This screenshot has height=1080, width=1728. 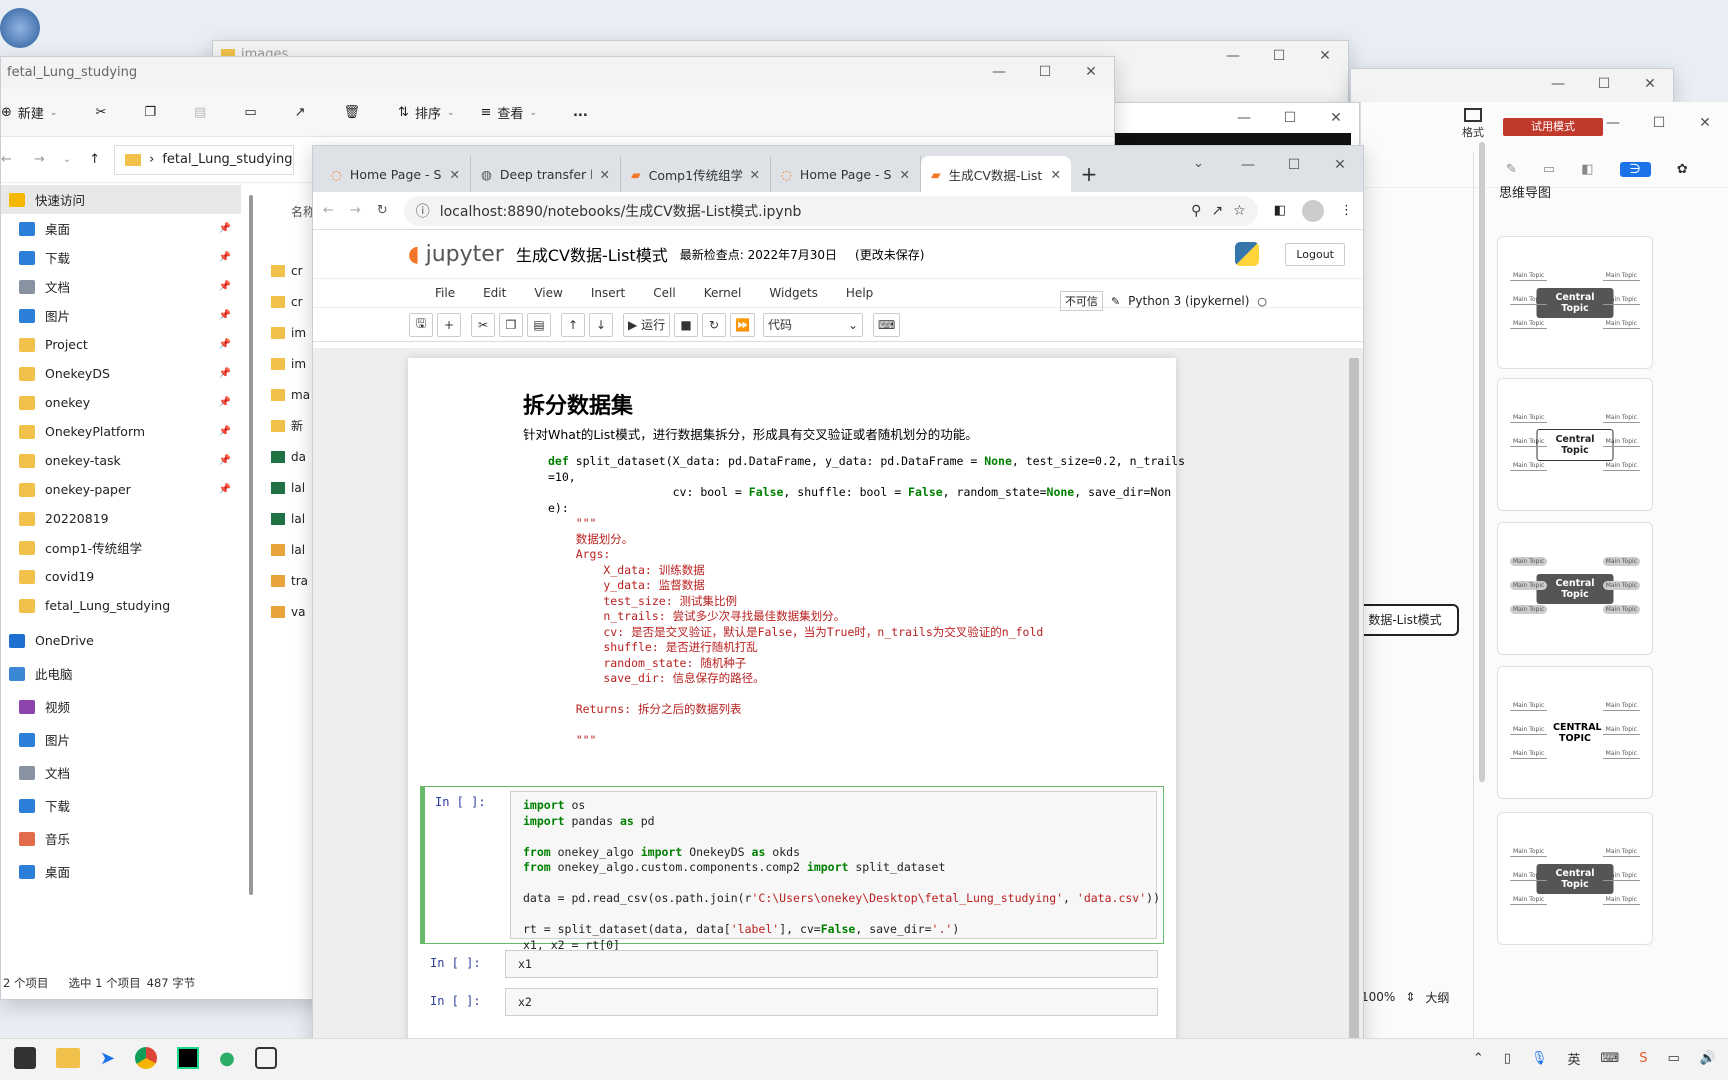 I want to click on file-item: im, so click(x=294, y=363).